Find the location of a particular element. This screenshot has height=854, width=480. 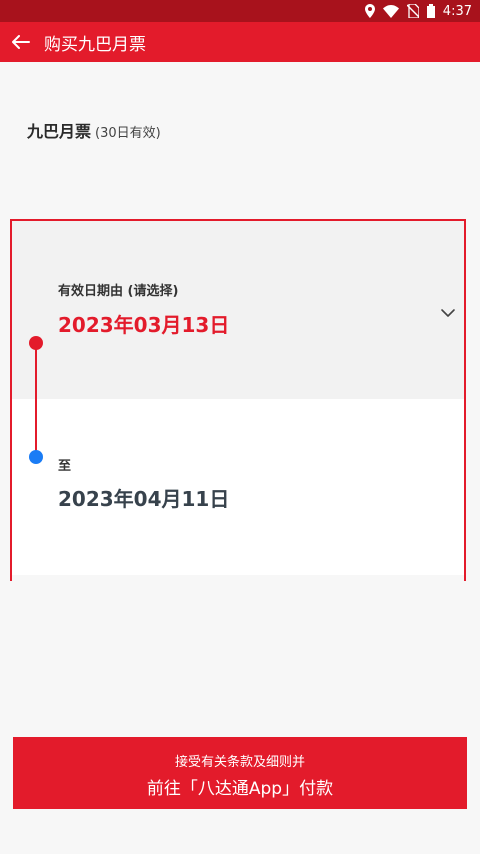

battery-icon is located at coordinates (430, 11).